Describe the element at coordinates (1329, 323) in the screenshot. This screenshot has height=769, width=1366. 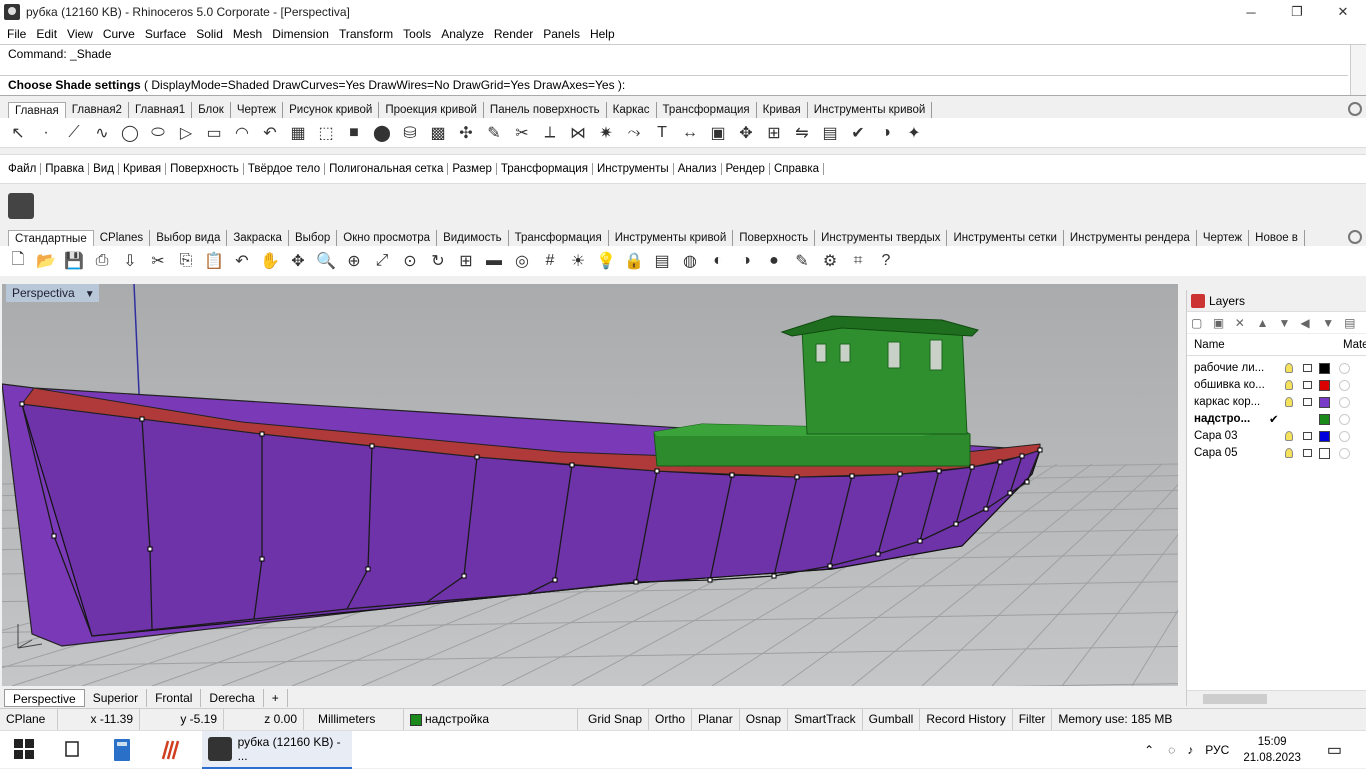
I see `filter-icon: ▼` at that location.